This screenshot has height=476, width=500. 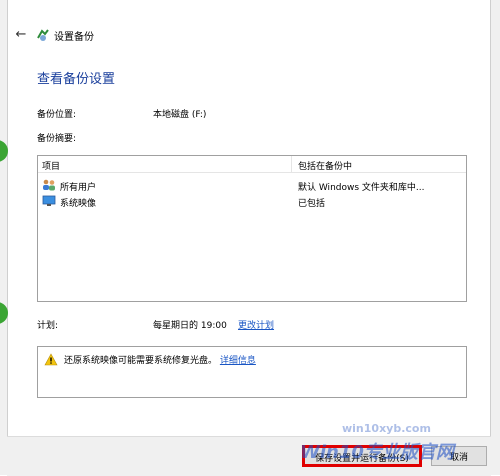 I want to click on details-link: 详细信息, so click(x=238, y=361).